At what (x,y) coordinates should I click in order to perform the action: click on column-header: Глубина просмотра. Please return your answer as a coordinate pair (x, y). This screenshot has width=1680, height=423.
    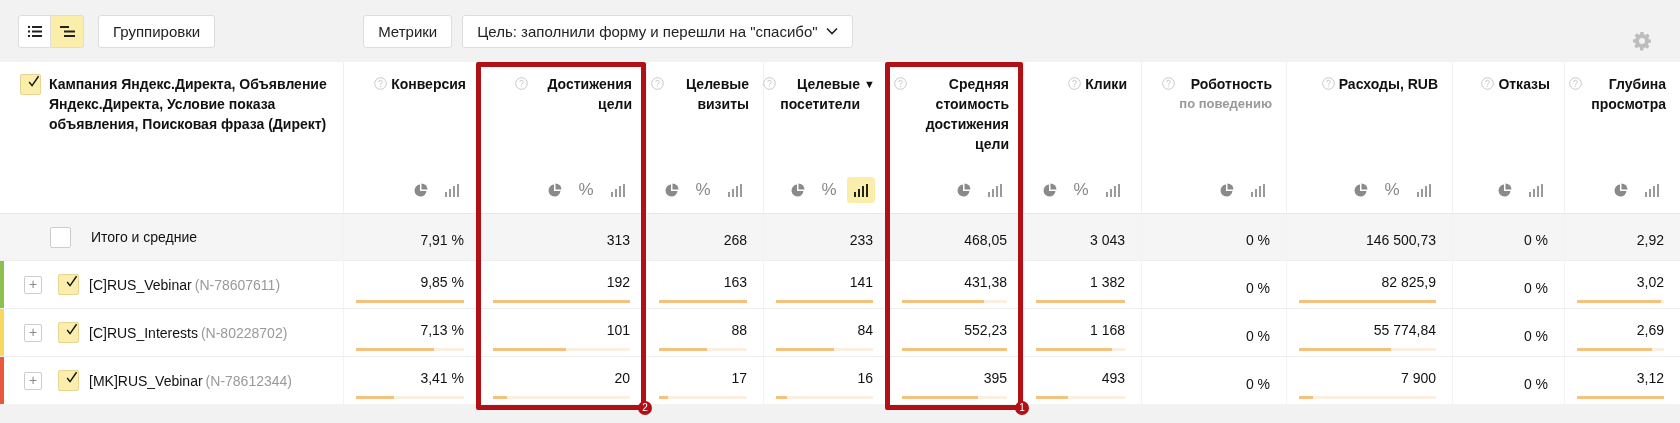
    Looking at the image, I should click on (1626, 94).